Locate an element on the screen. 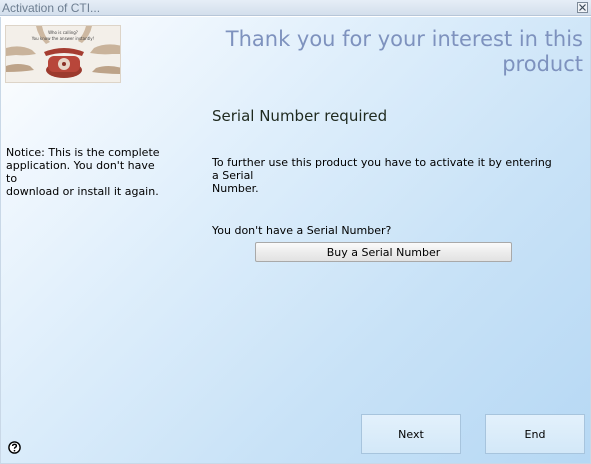 This screenshot has height=464, width=591. notice-line1: Notice: This is the complete is located at coordinates (83, 152).